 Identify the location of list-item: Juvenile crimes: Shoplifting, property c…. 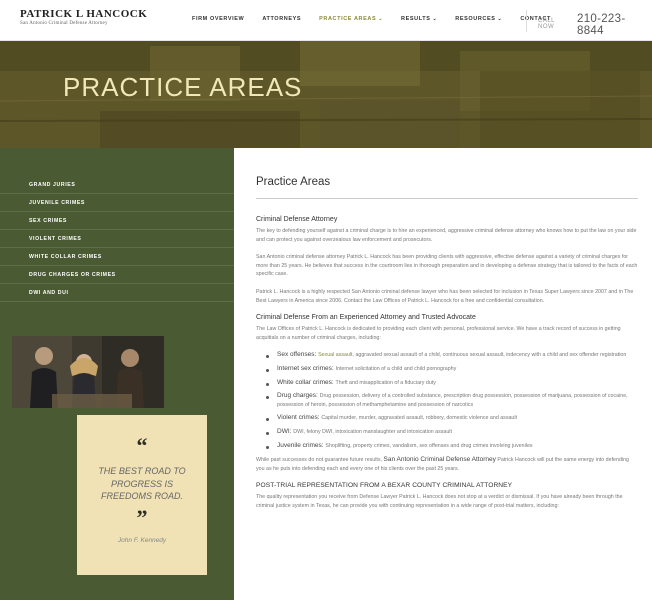
(452, 446).